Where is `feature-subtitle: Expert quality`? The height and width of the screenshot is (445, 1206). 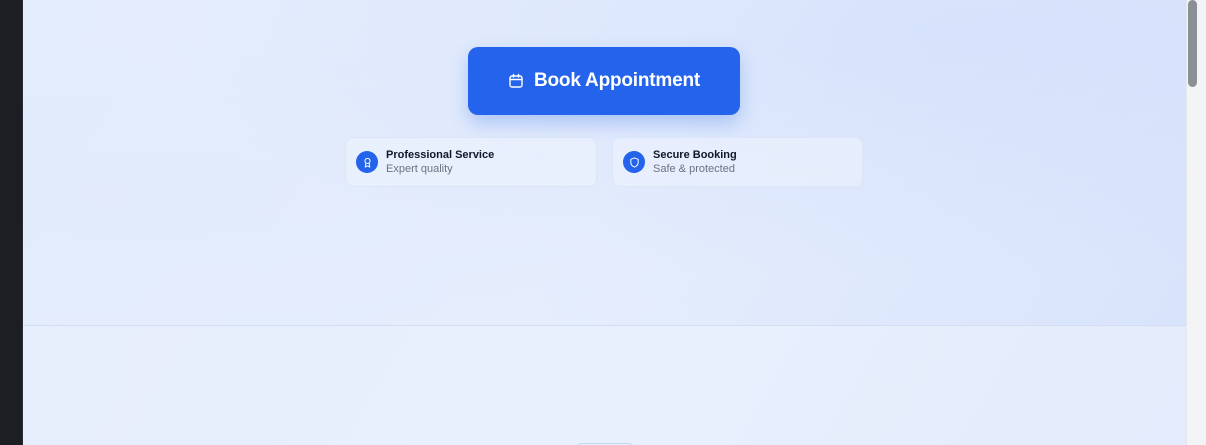
feature-subtitle: Expert quality is located at coordinates (419, 169).